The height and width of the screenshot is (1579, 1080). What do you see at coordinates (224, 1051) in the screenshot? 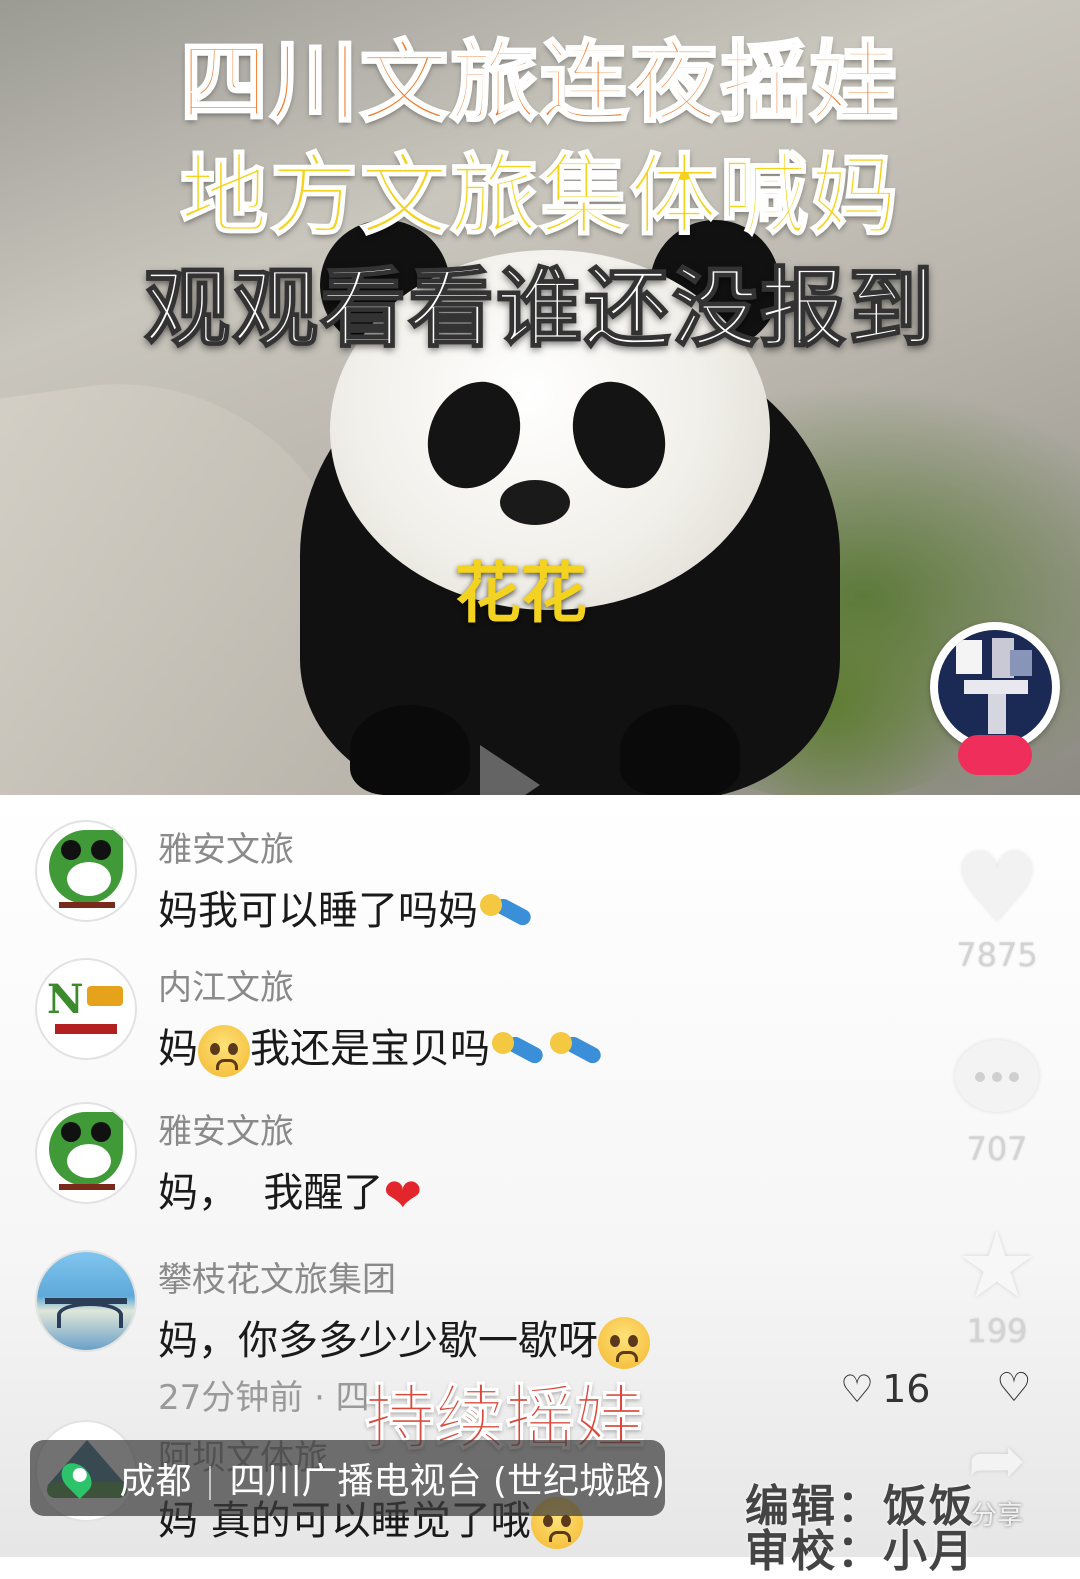
I see `cry-emoji-icon` at bounding box center [224, 1051].